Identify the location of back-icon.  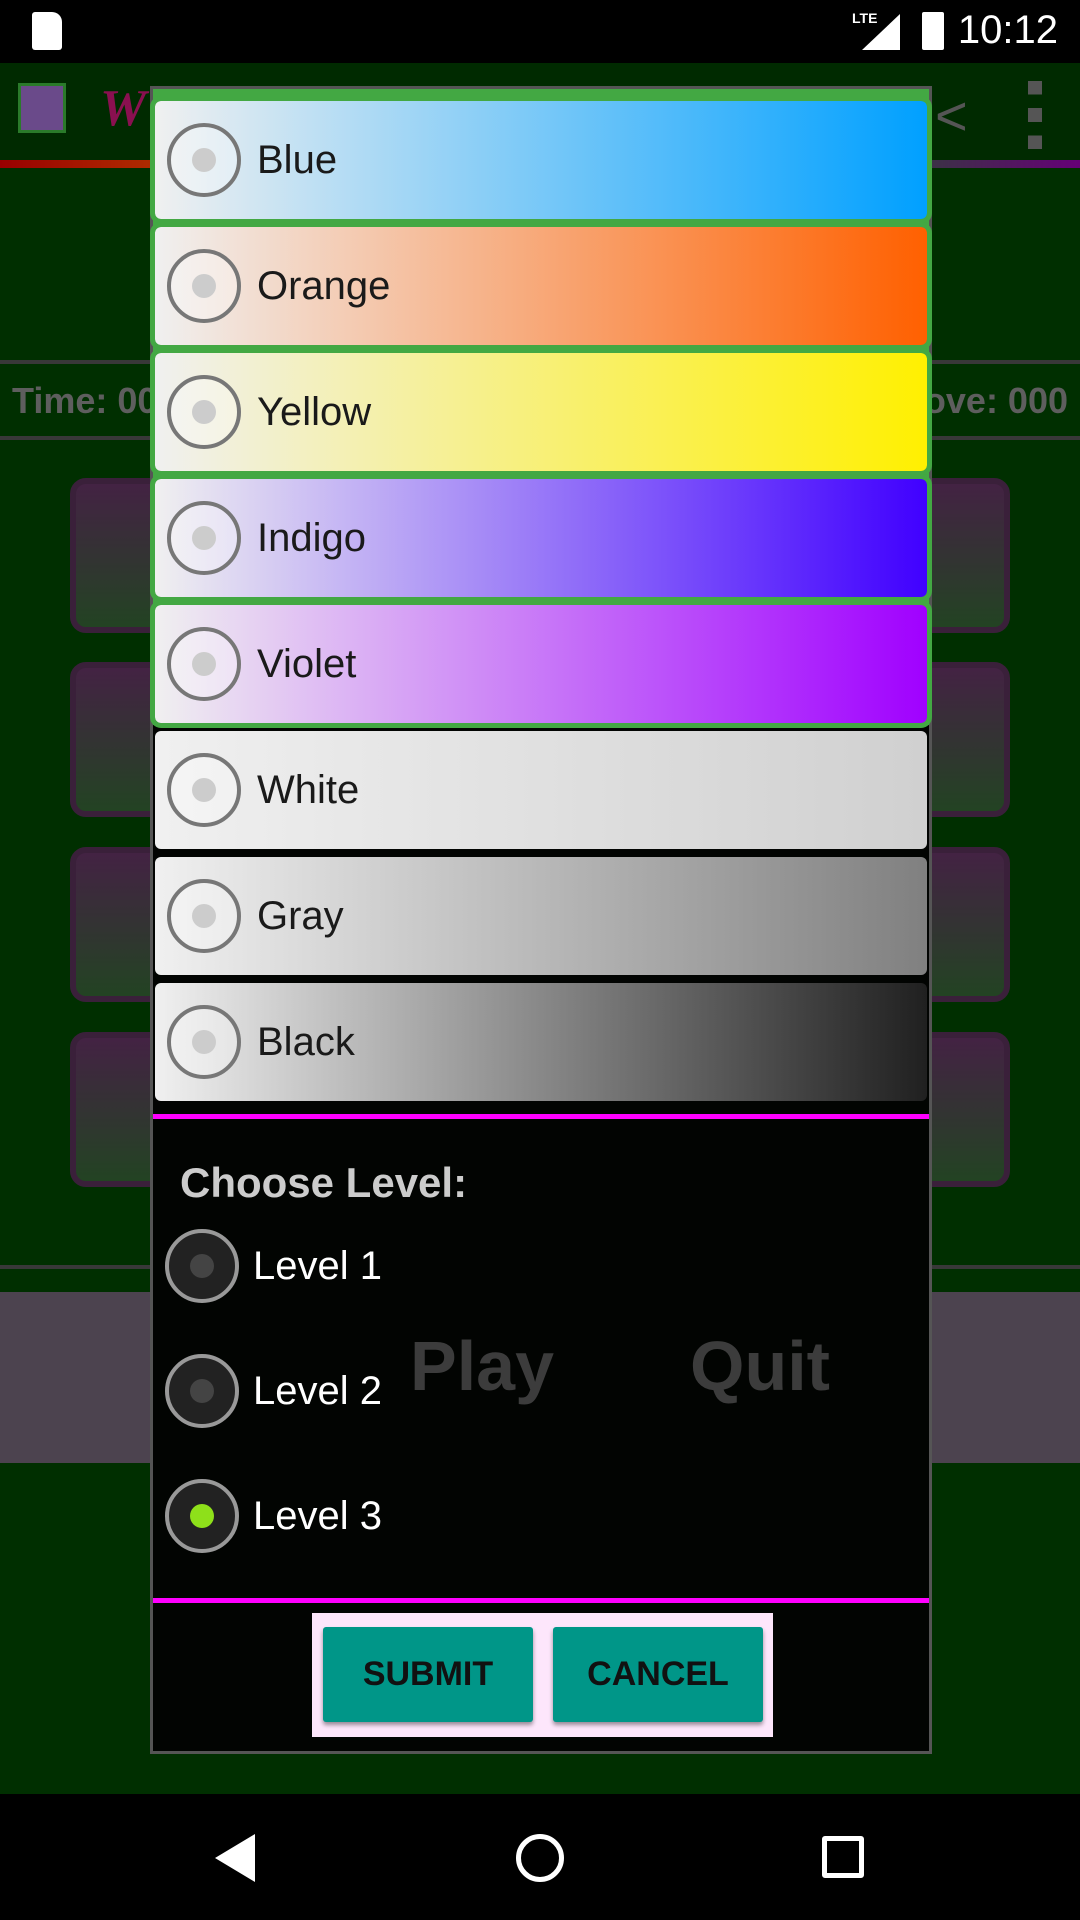
(235, 1858).